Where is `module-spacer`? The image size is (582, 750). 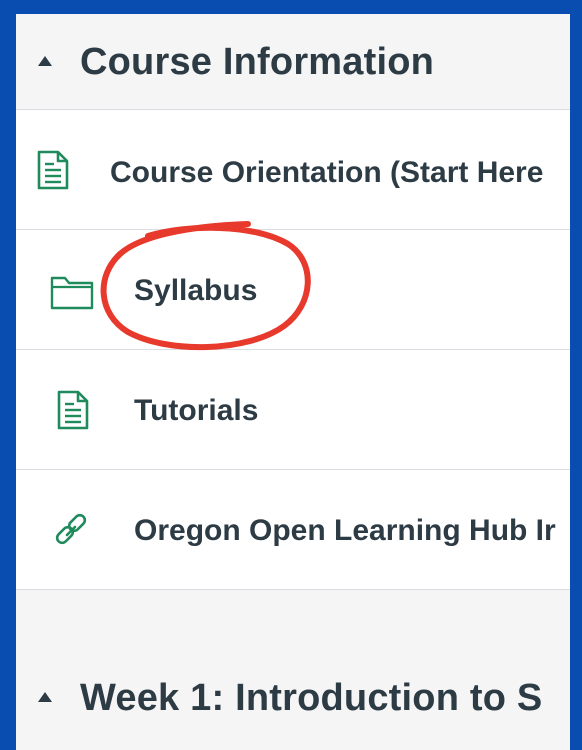 module-spacer is located at coordinates (293, 620).